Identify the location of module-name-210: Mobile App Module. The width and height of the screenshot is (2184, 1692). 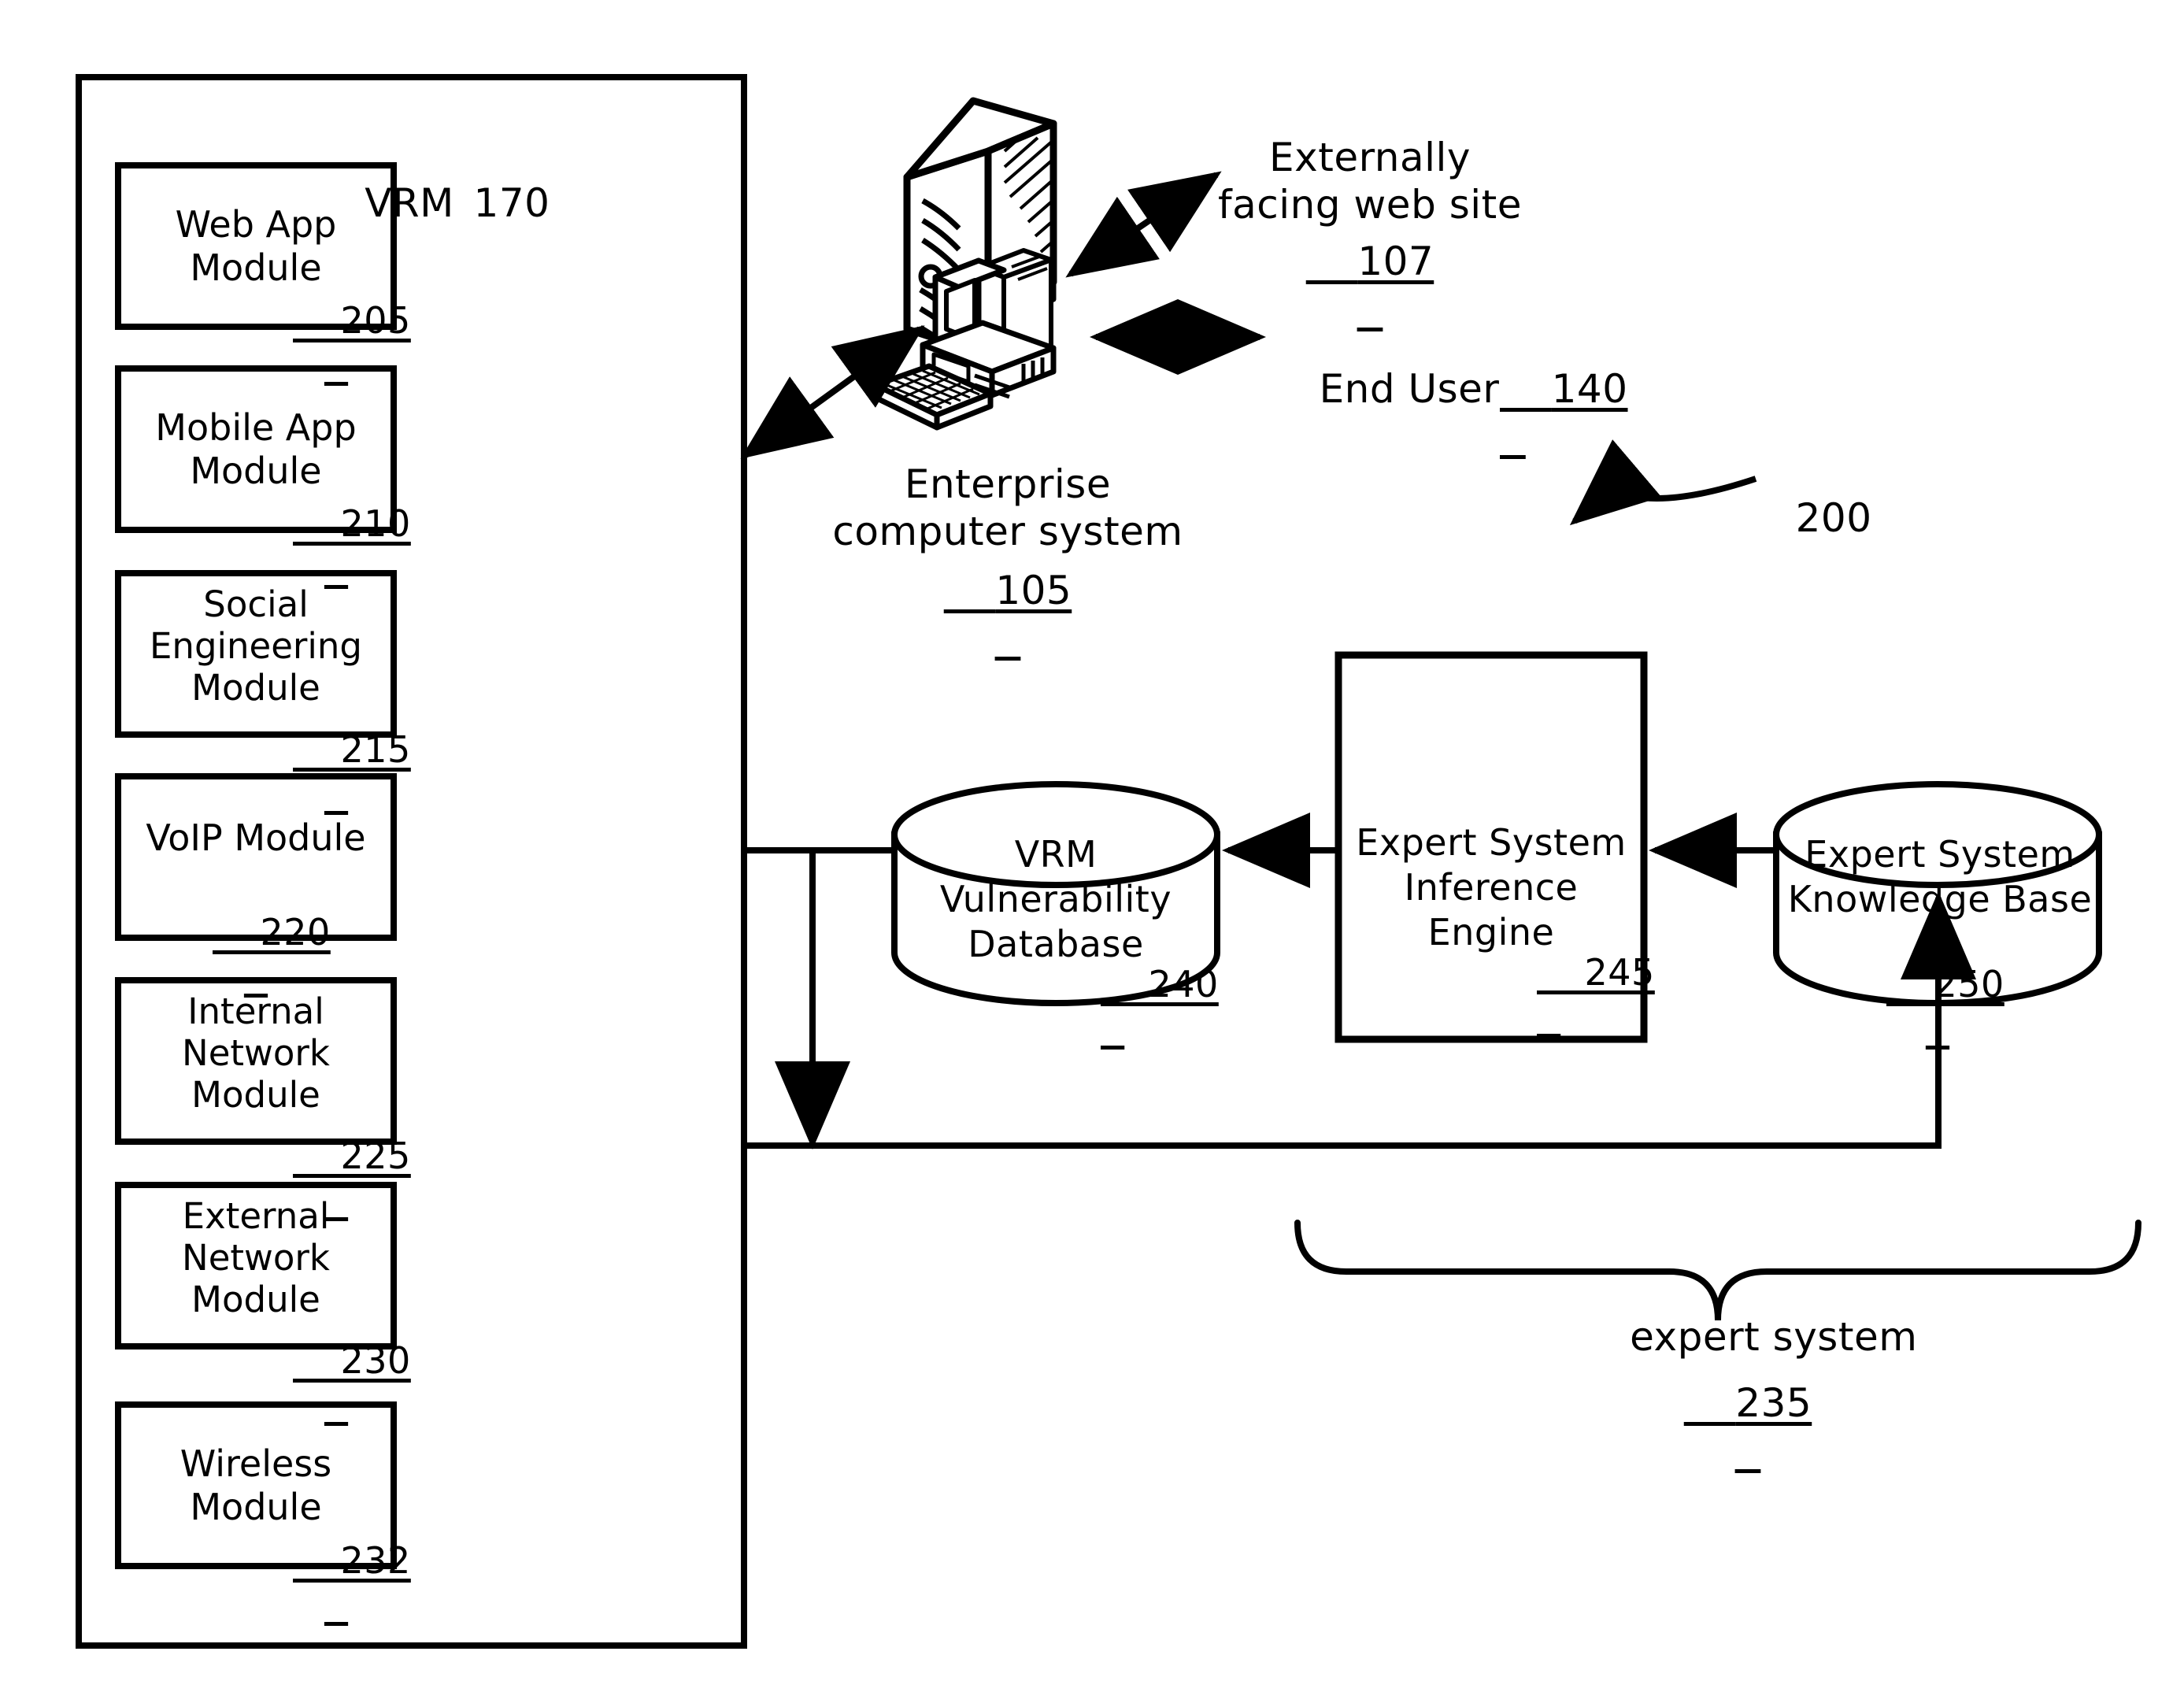
(256, 449).